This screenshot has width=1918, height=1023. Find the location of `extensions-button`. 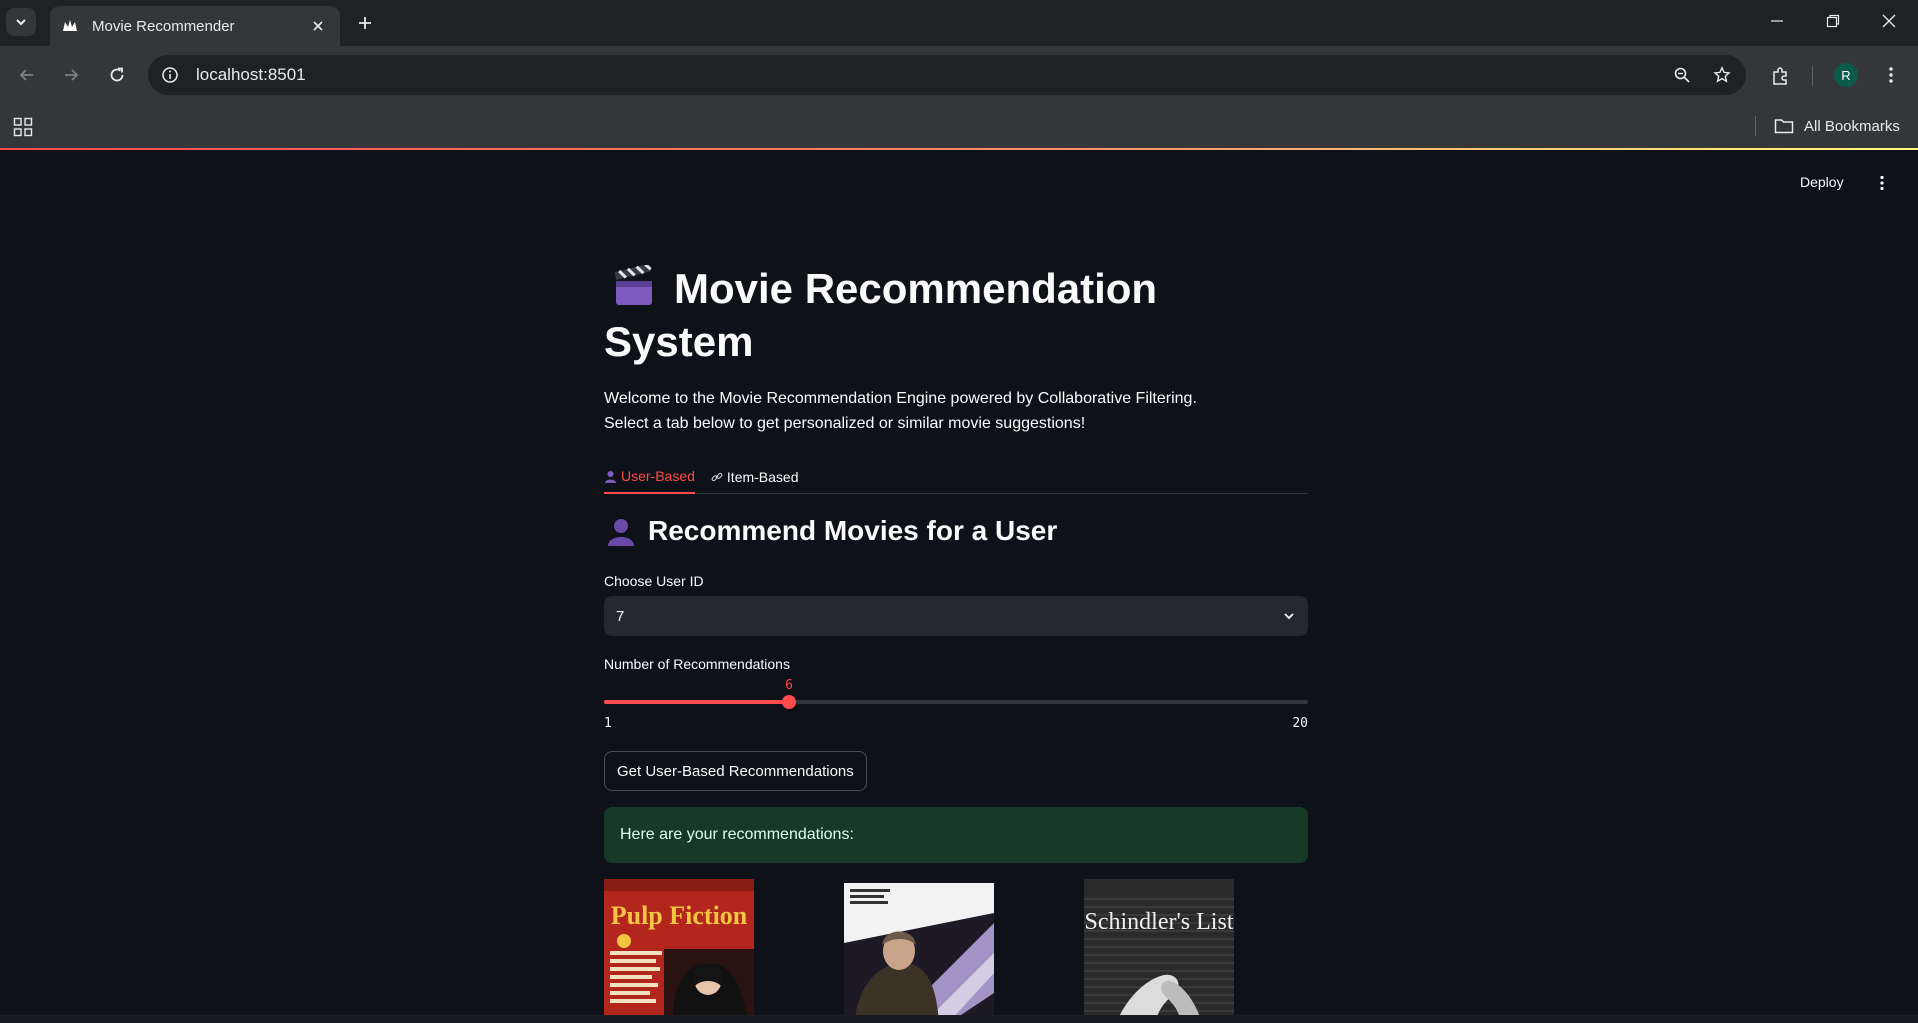

extensions-button is located at coordinates (1780, 76).